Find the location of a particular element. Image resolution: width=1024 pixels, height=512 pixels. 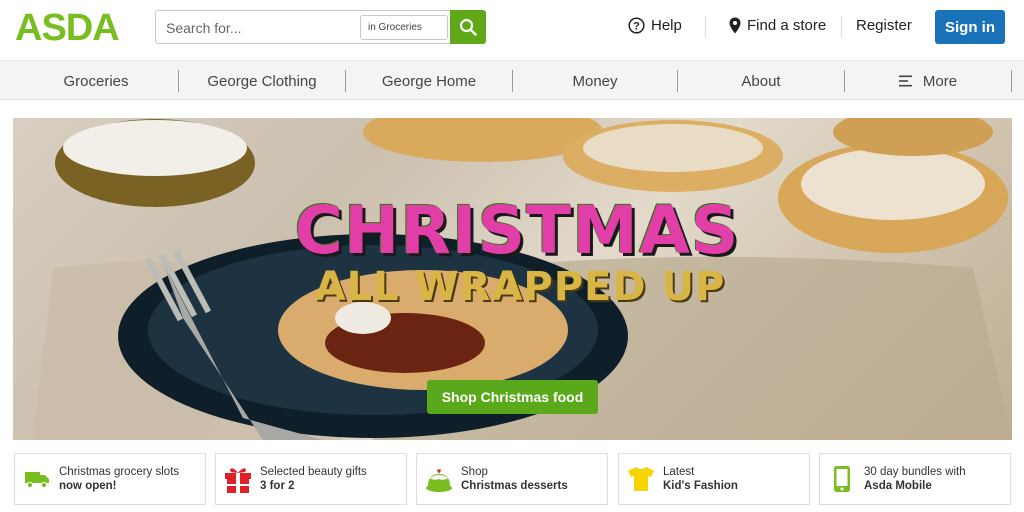

find-store-label: Find a store is located at coordinates (787, 25).